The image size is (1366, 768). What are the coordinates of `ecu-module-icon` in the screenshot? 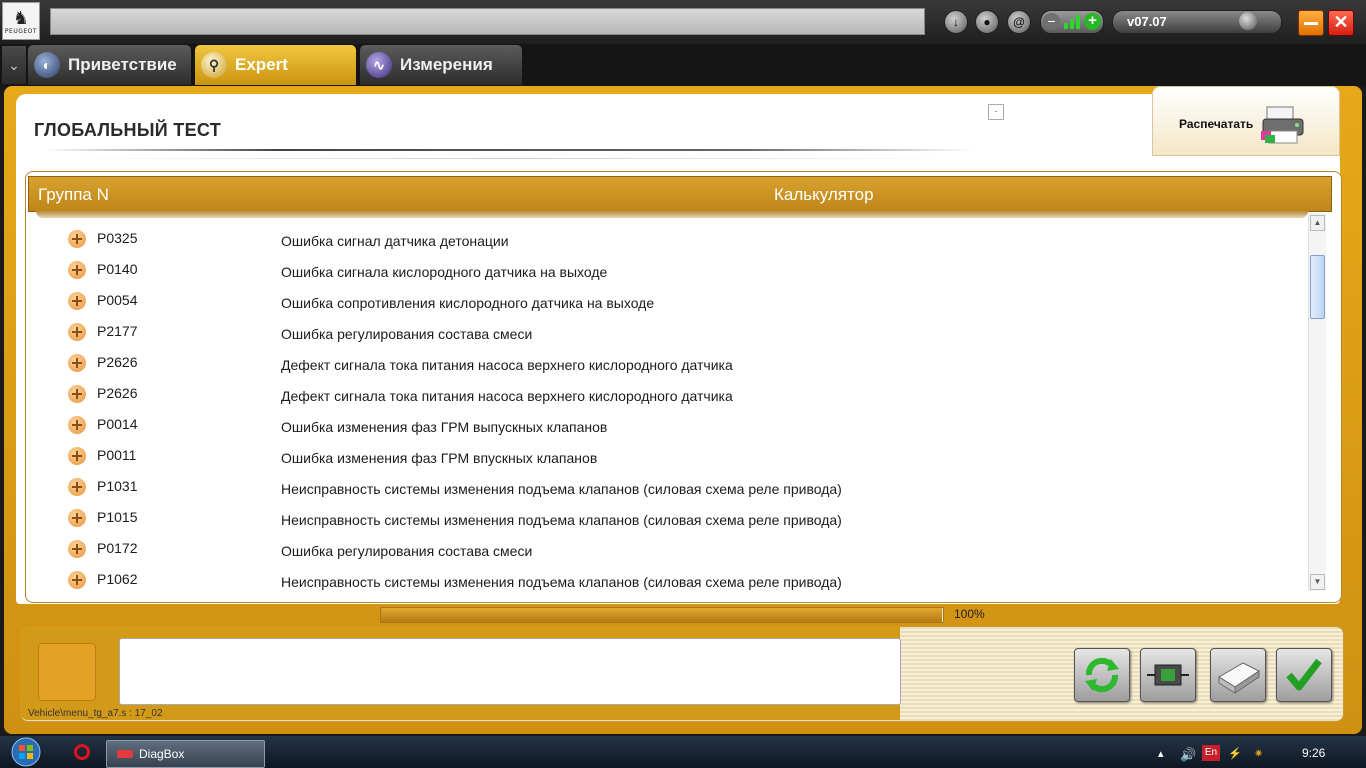 It's located at (1168, 675).